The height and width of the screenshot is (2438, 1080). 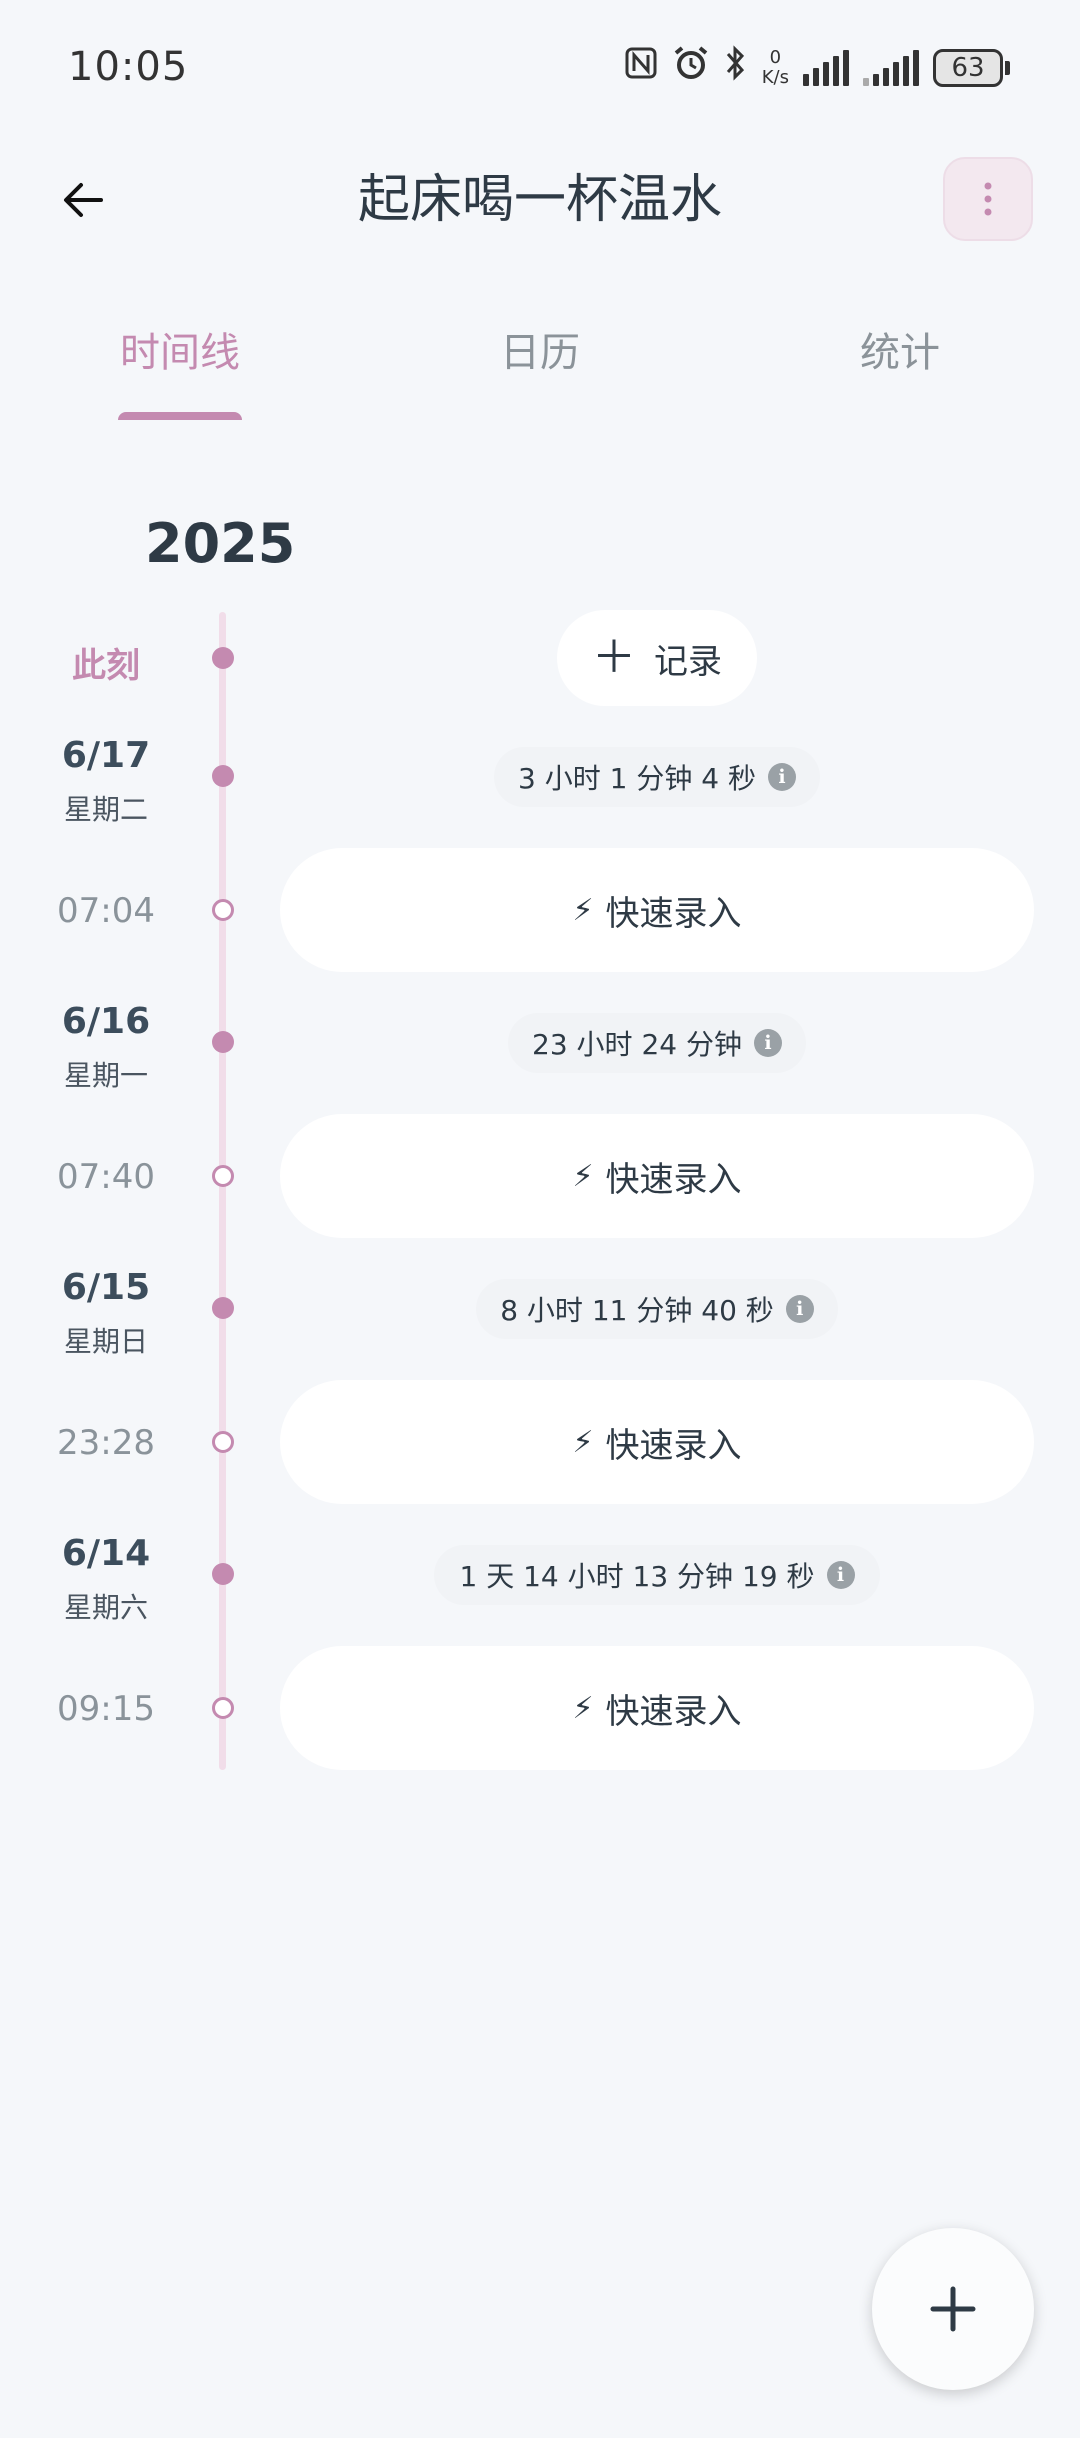 What do you see at coordinates (971, 67) in the screenshot?
I see `battery-icon: 63` at bounding box center [971, 67].